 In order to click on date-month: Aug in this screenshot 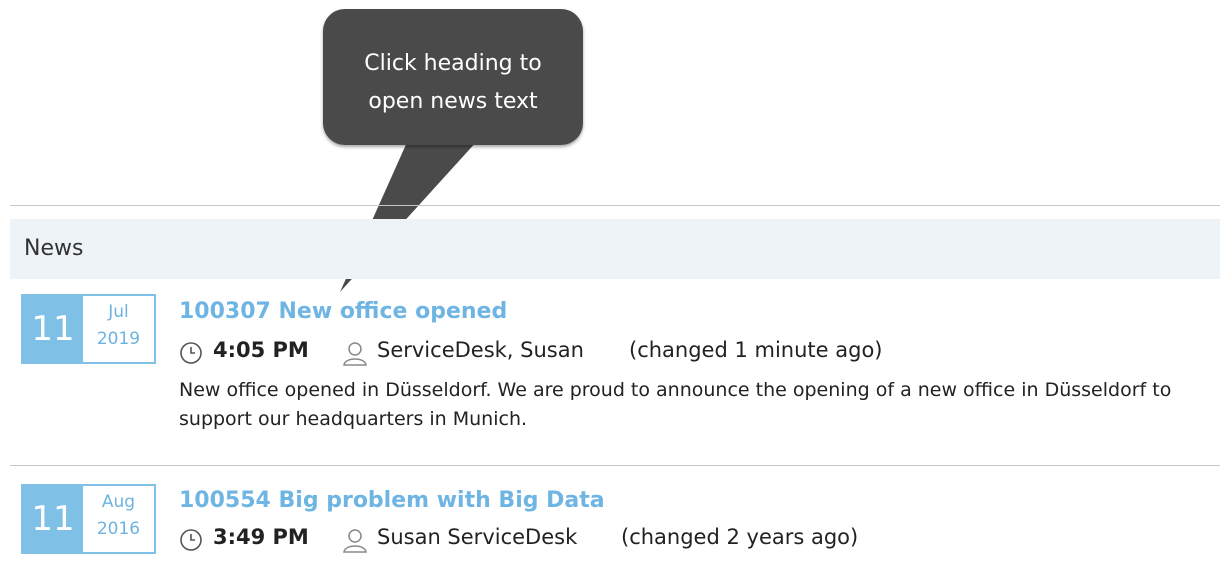, I will do `click(118, 502)`.